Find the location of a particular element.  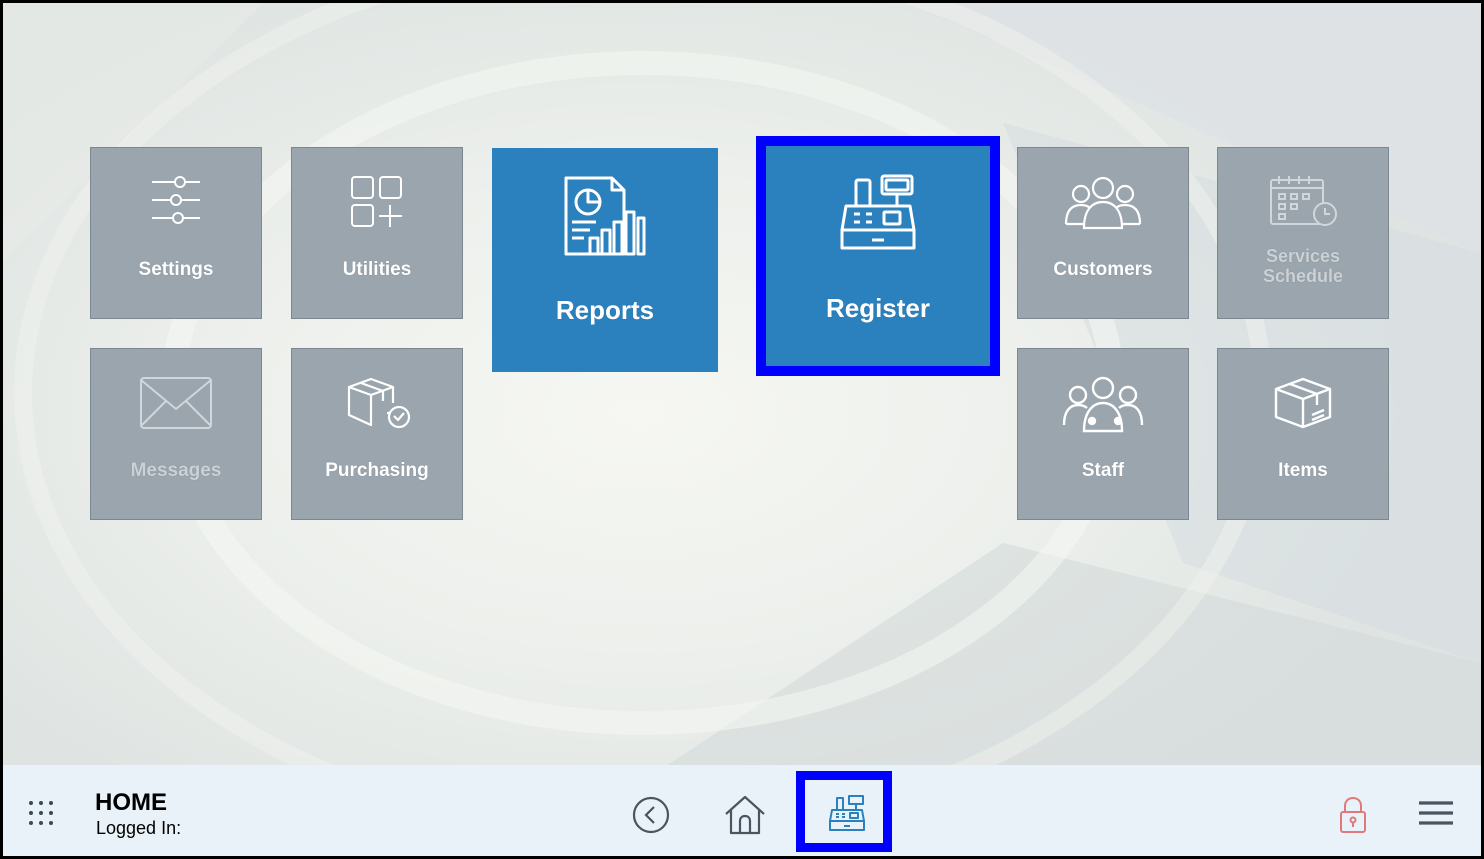

home-button is located at coordinates (745, 815).